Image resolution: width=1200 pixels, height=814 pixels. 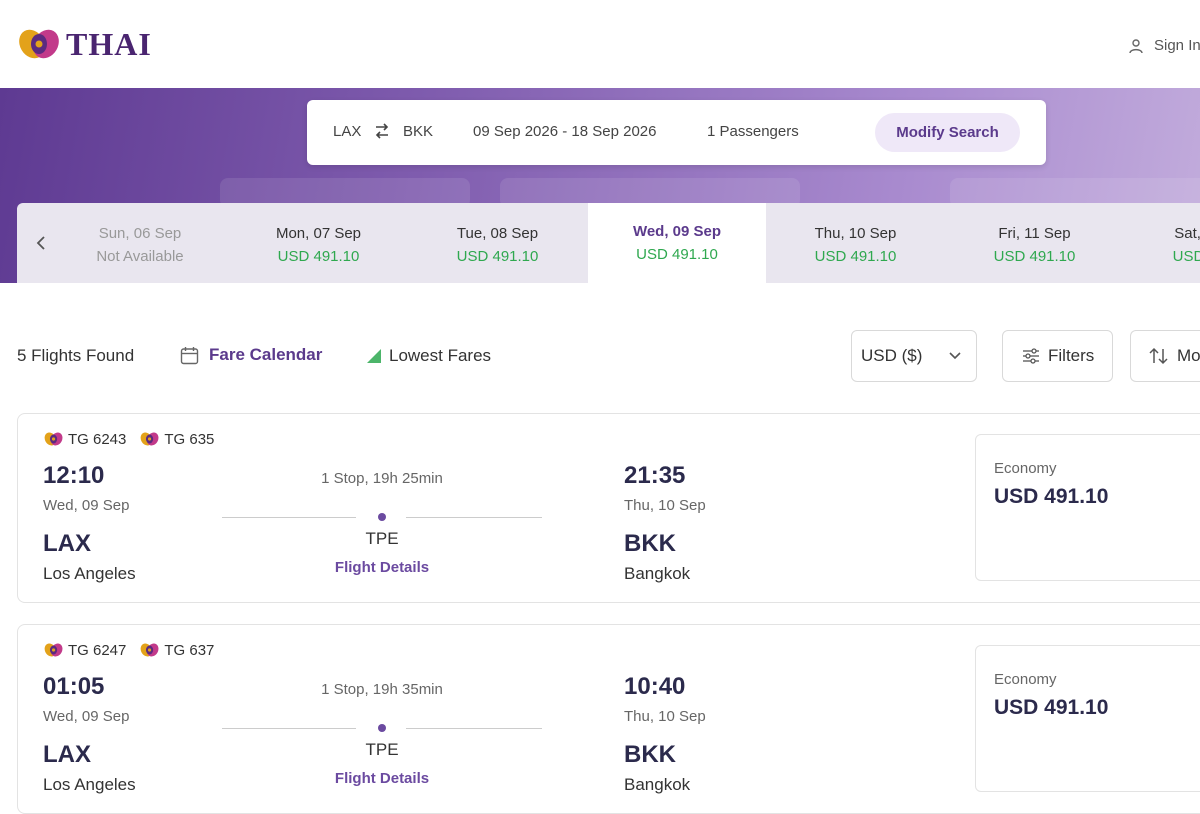 I want to click on date-tab: Mon, 07 Sep USD 491.10, so click(x=318, y=243).